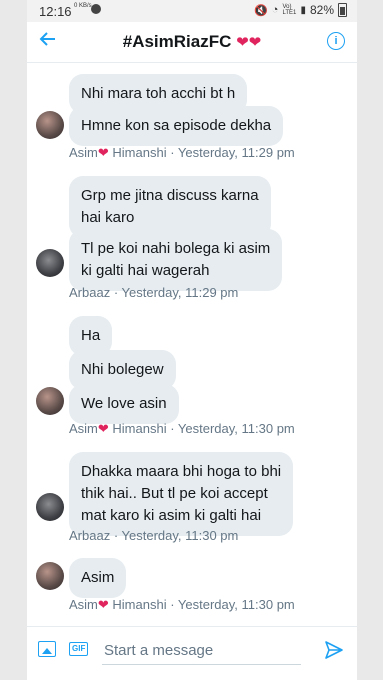 The image size is (383, 680). Describe the element at coordinates (192, 11) in the screenshot. I see `status-bar: 12:16 0 KB/s 🔇 ◔ Vo) LTE1 ▮ 82%` at that location.